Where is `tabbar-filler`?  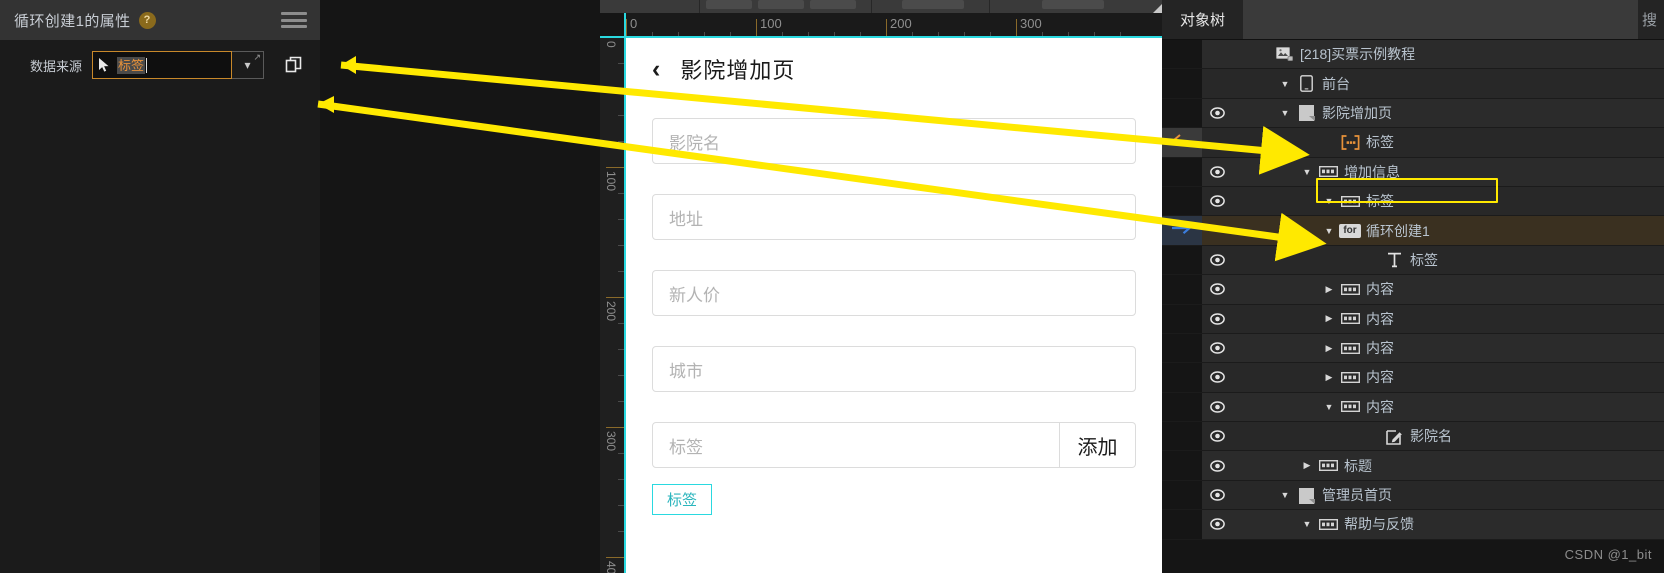
tabbar-filler is located at coordinates (1440, 19).